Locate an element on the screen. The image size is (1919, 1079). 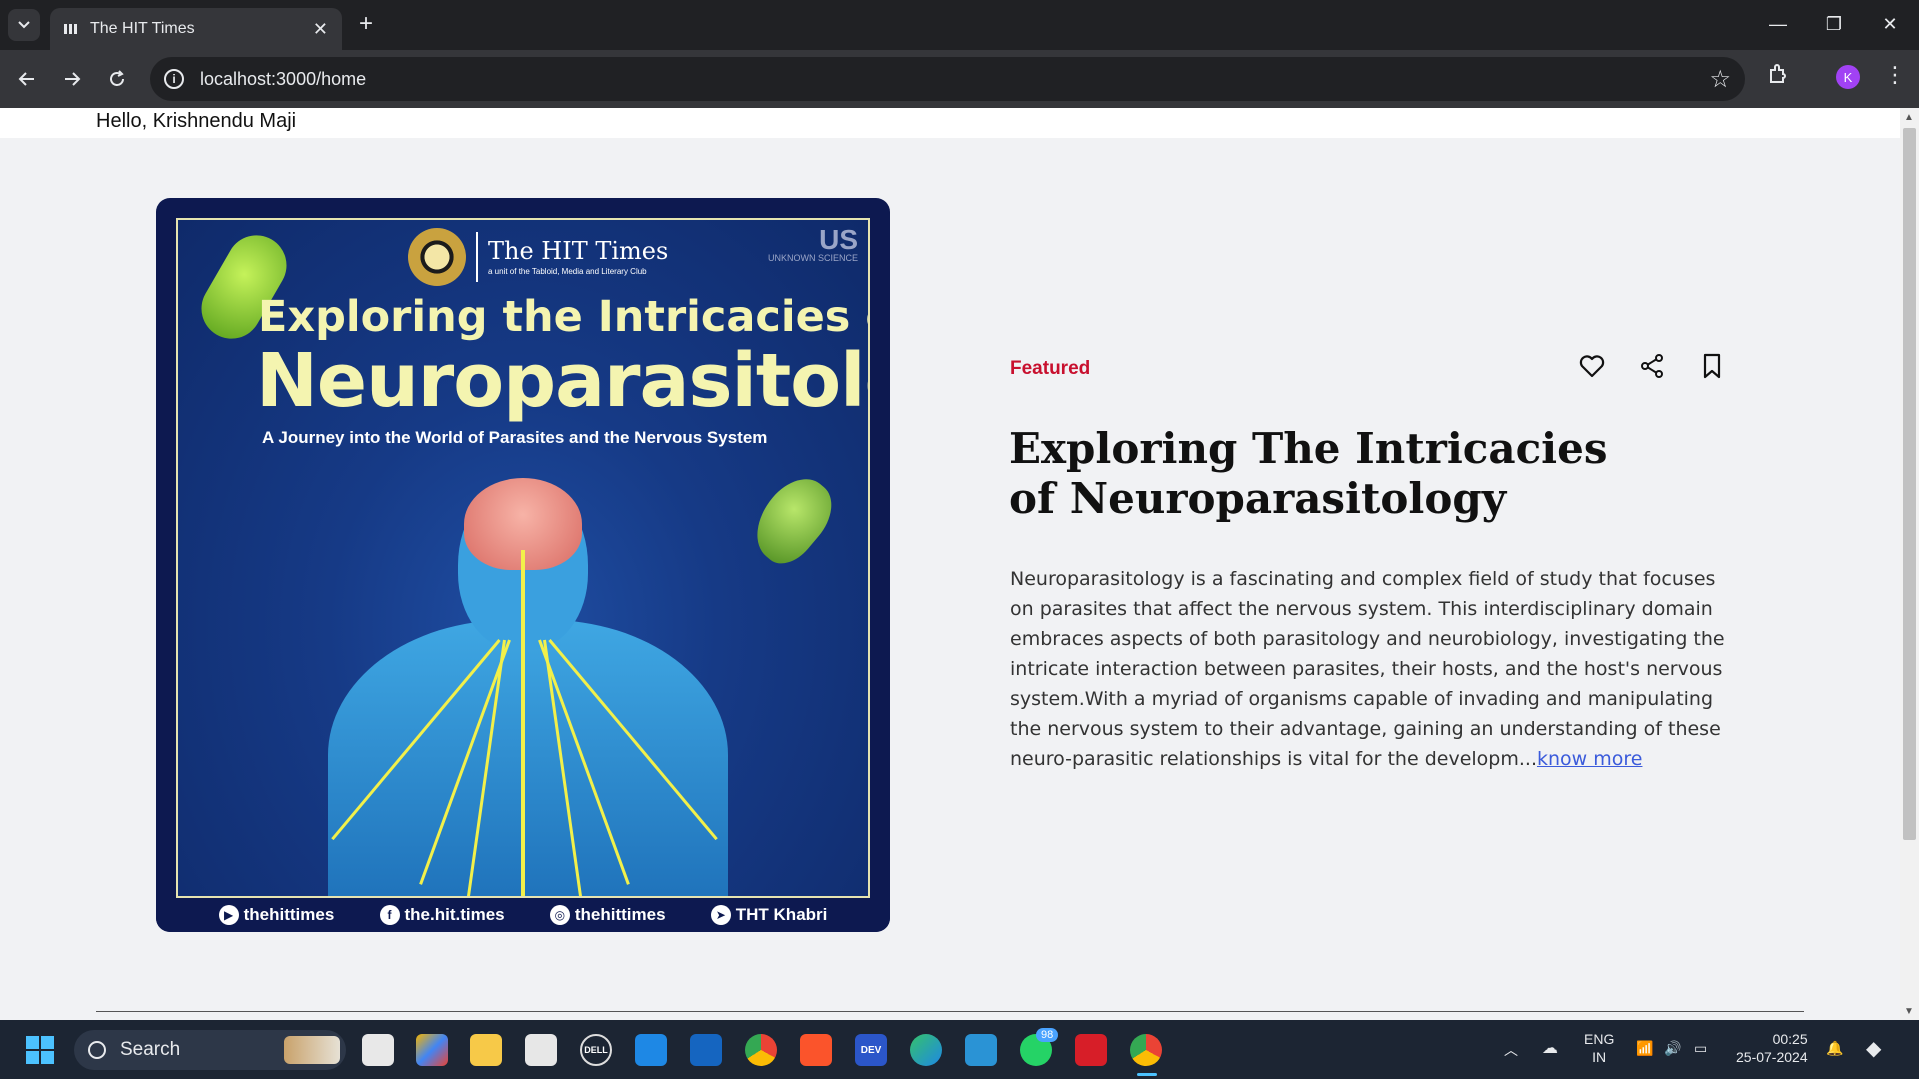
microsoft-store-icon is located at coordinates (541, 1050).